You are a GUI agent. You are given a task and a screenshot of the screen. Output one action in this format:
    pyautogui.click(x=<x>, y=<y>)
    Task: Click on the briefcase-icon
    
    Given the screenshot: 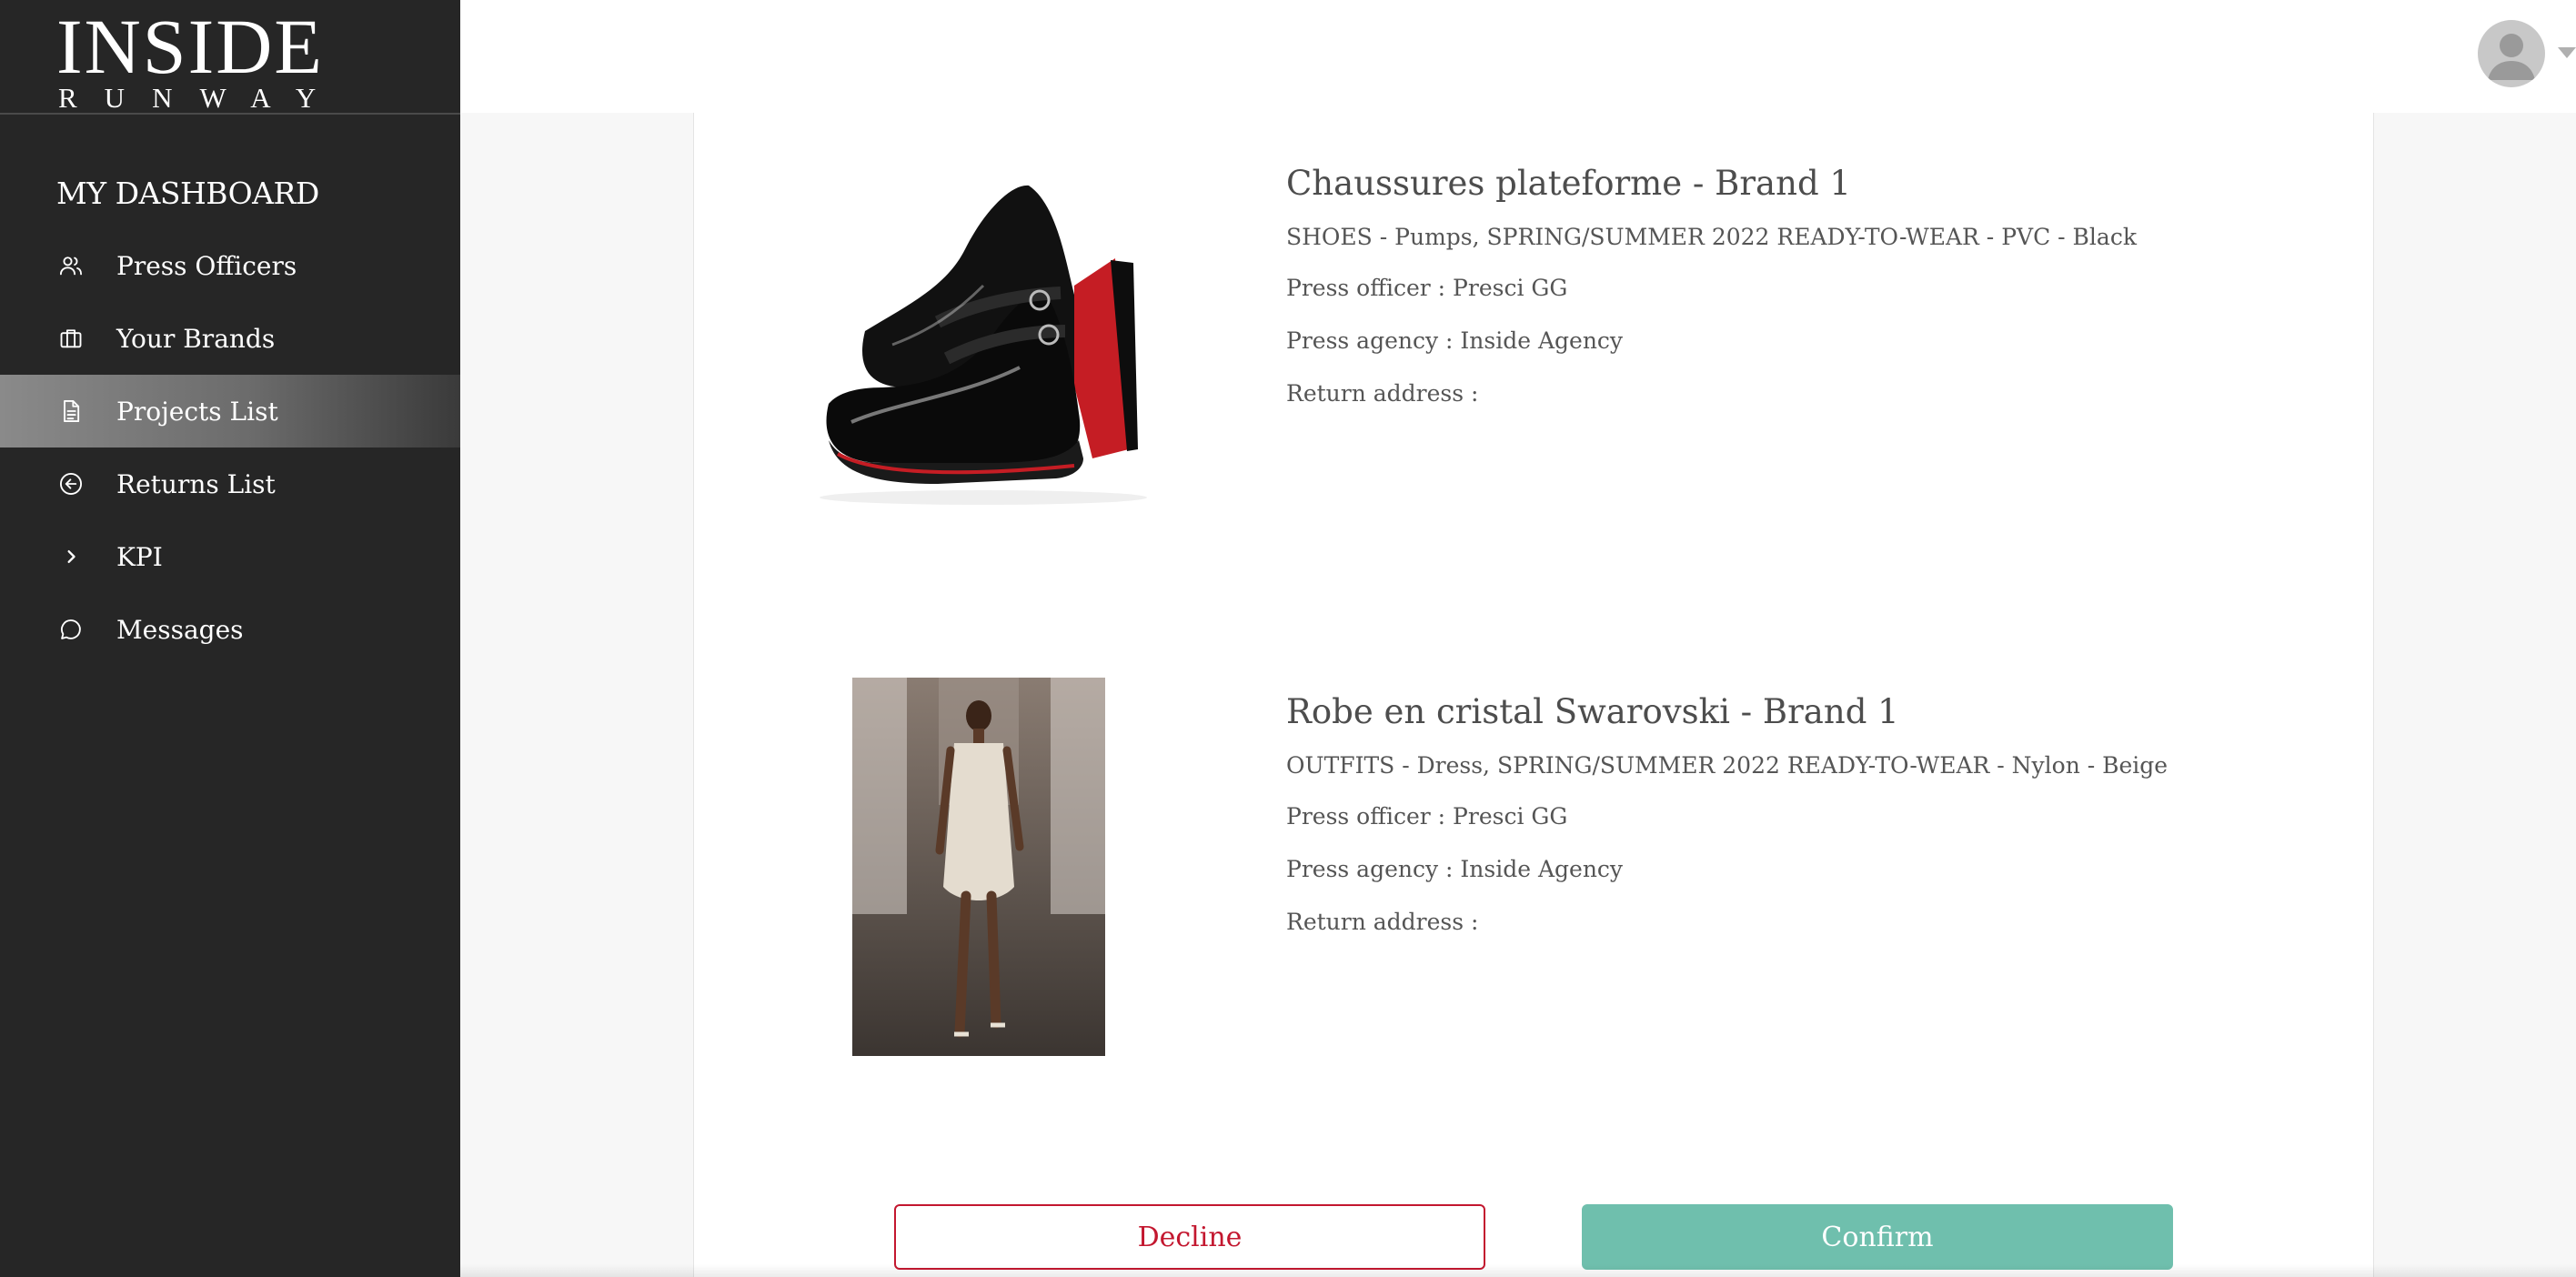 What is the action you would take?
    pyautogui.click(x=71, y=338)
    